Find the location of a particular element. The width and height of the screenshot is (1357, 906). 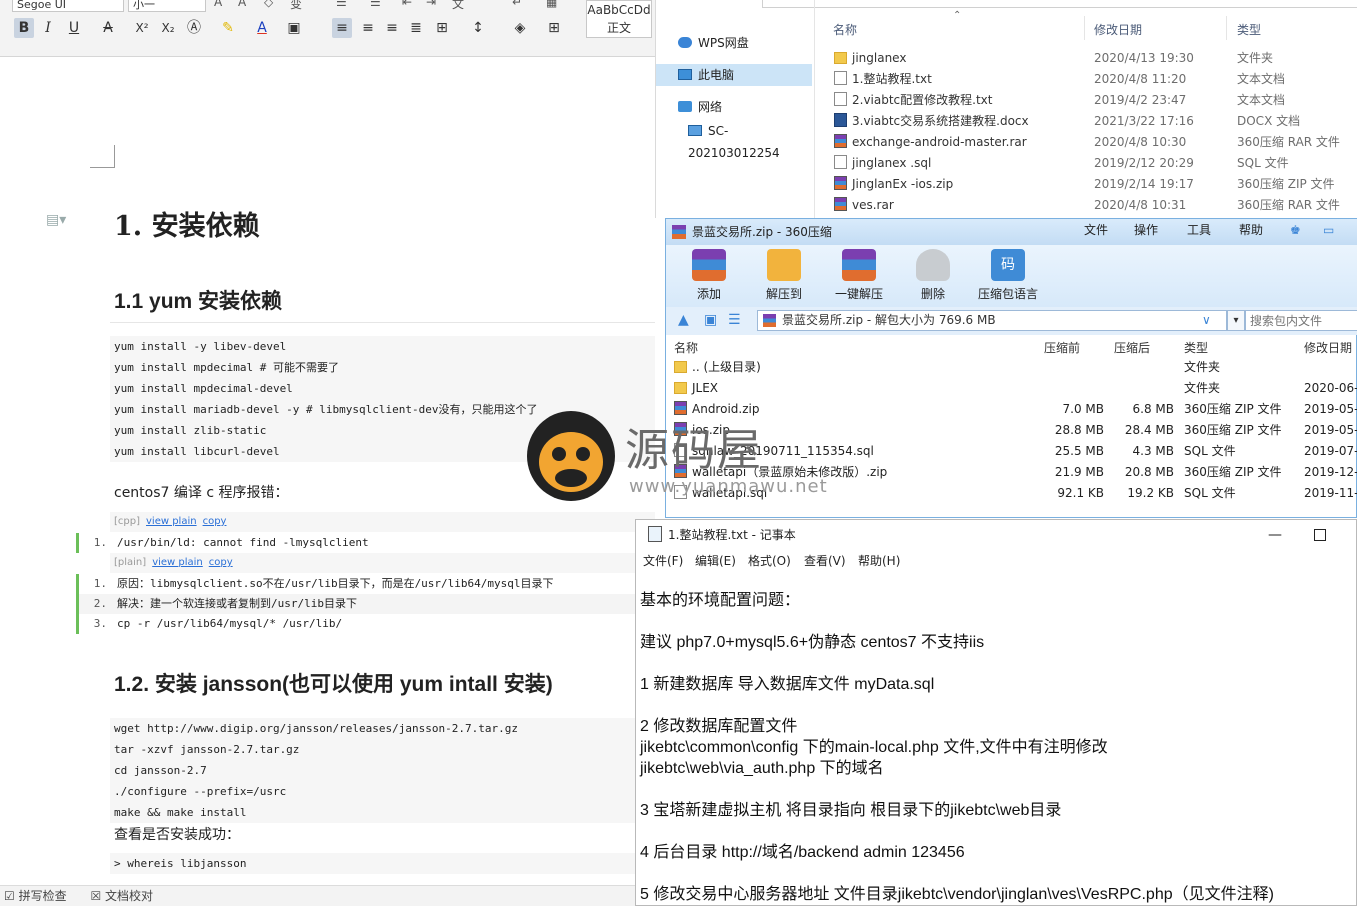

one-click-extract-button: 一键解压 is located at coordinates (859, 275).